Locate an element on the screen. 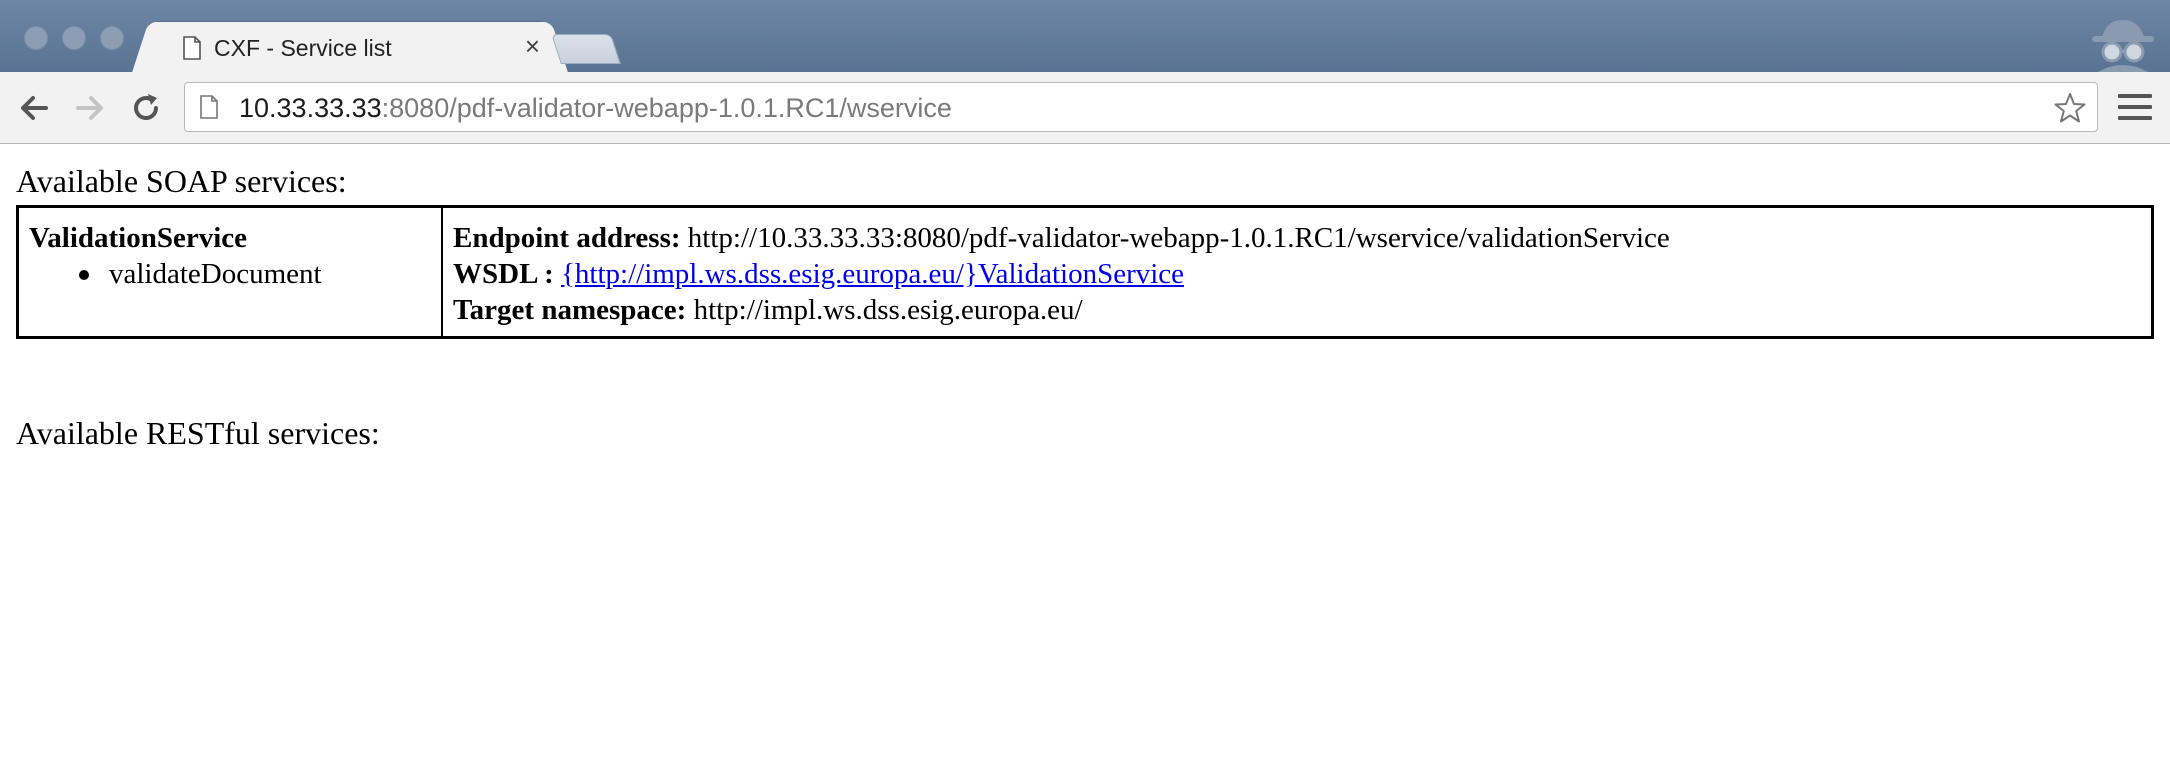  operation-list-item: validateDocument is located at coordinates (230, 274).